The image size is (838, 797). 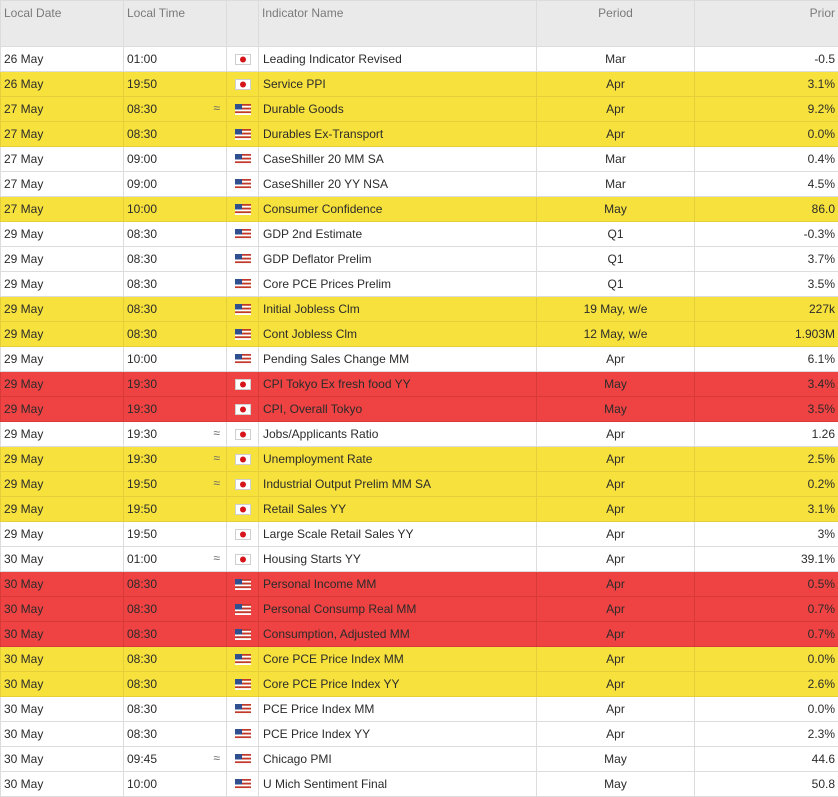 What do you see at coordinates (766, 384) in the screenshot?
I see `cell-prior: 3.4%` at bounding box center [766, 384].